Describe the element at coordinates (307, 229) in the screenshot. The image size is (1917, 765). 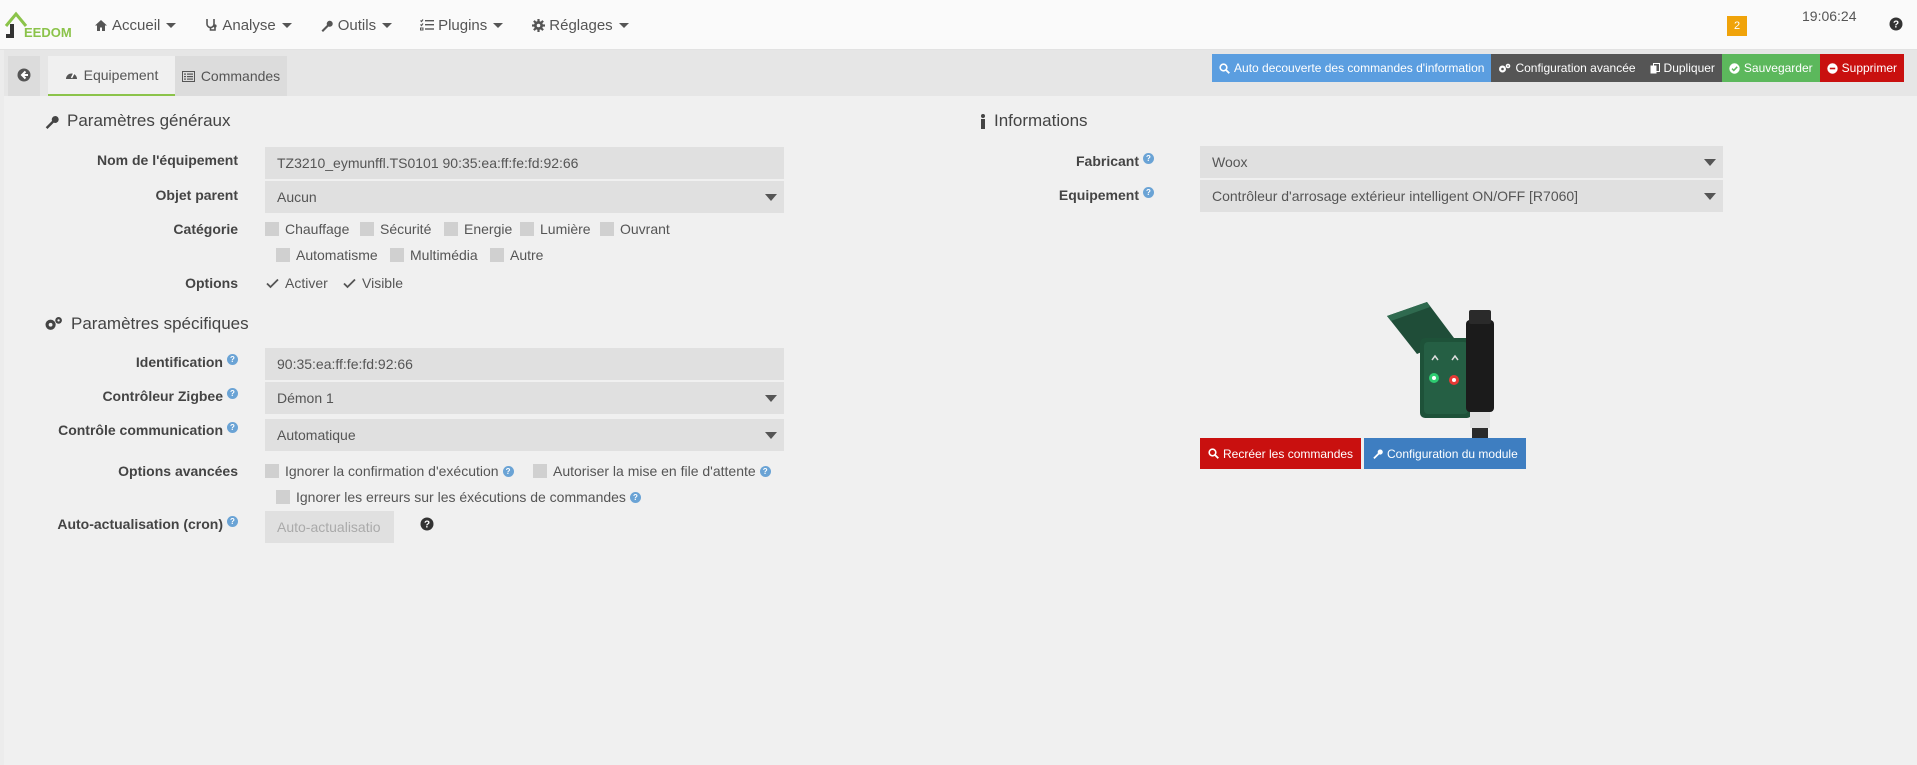
I see `category-chauffage: Chauffage` at that location.